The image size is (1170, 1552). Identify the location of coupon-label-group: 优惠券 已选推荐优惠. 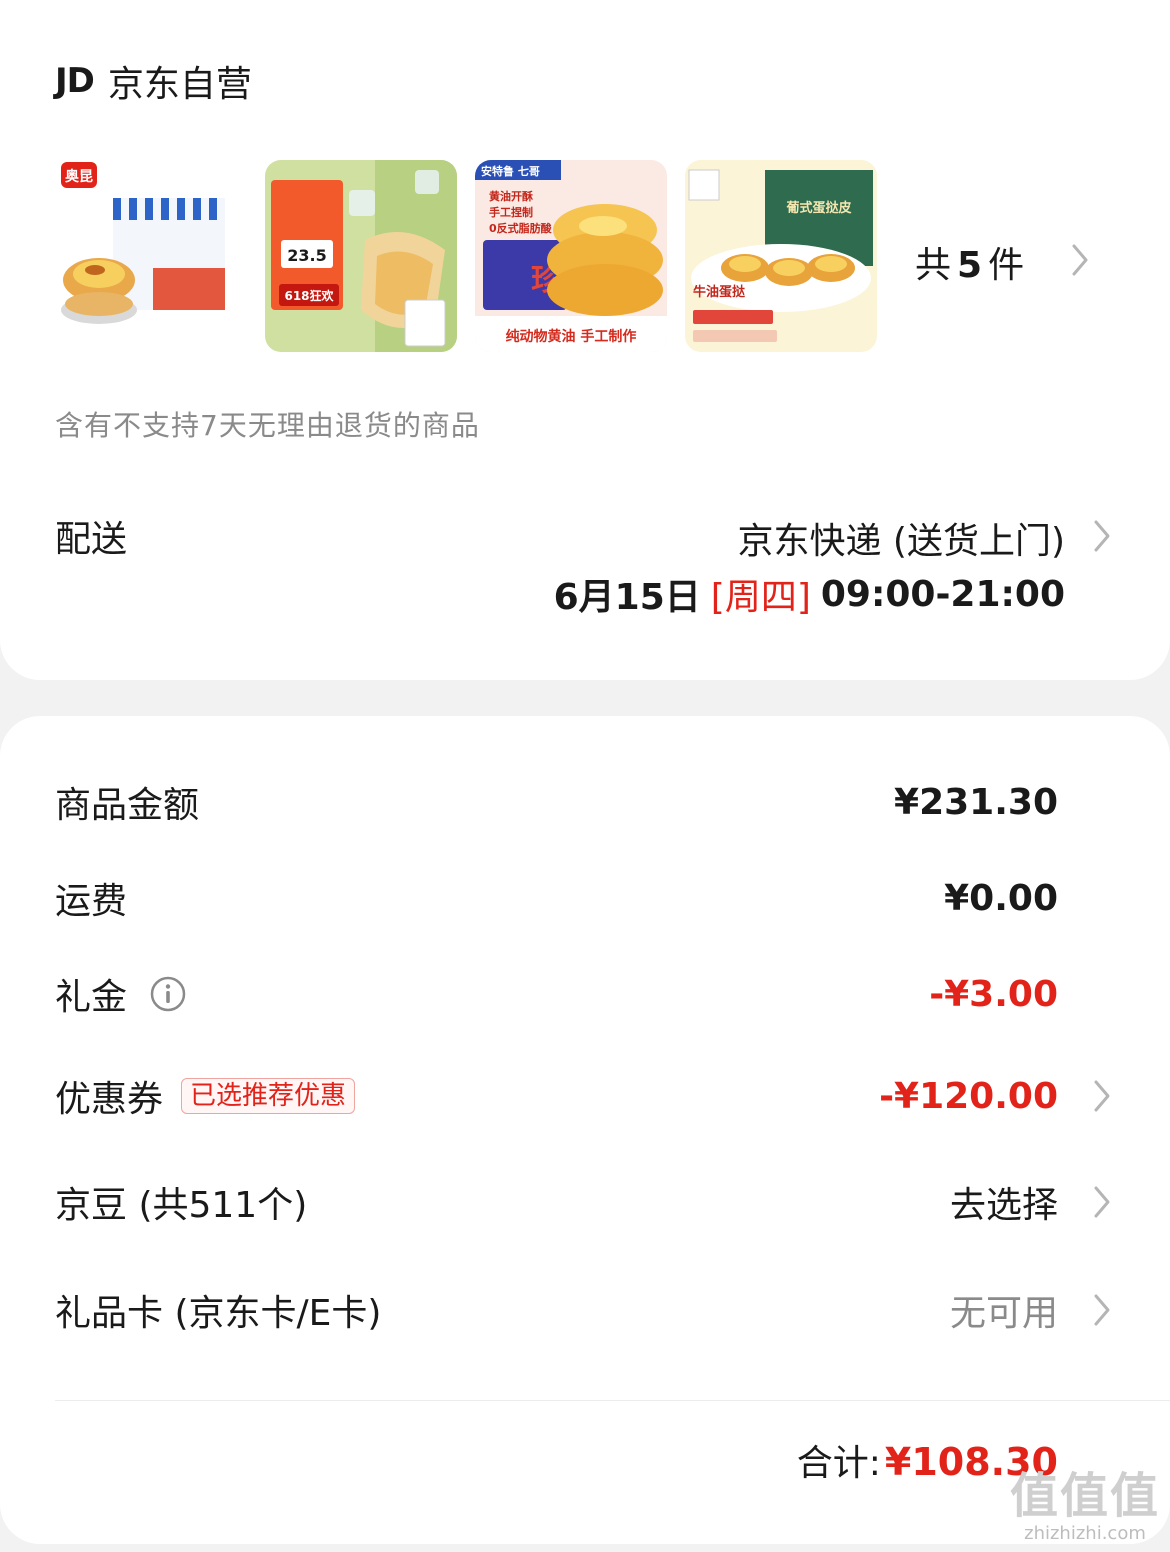
(205, 1096).